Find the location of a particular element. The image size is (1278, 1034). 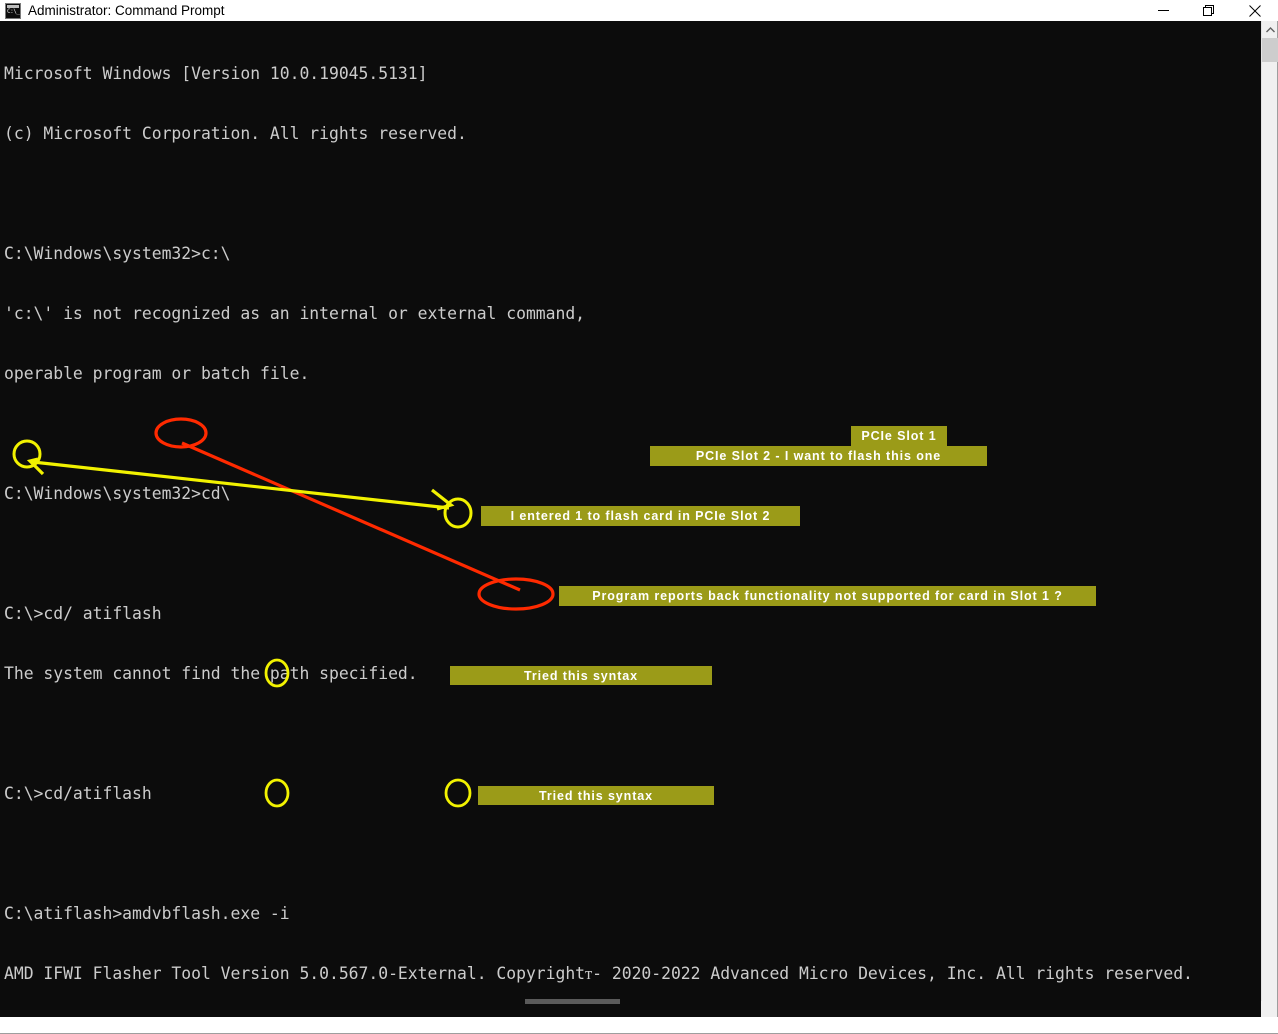

window-title: Administrator: Command Prompt is located at coordinates (126, 10).